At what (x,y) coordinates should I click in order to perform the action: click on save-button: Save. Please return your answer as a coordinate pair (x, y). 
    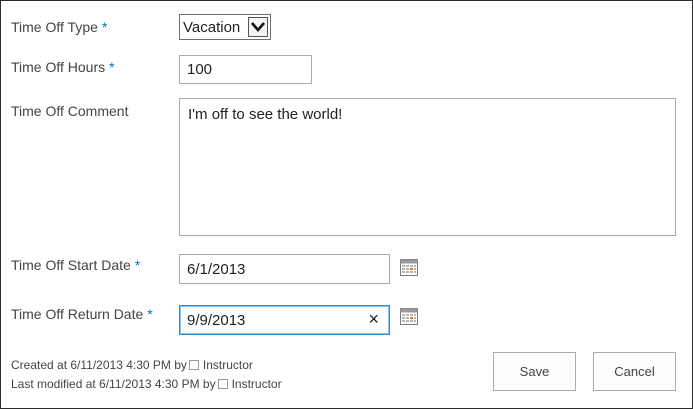
    Looking at the image, I should click on (534, 371).